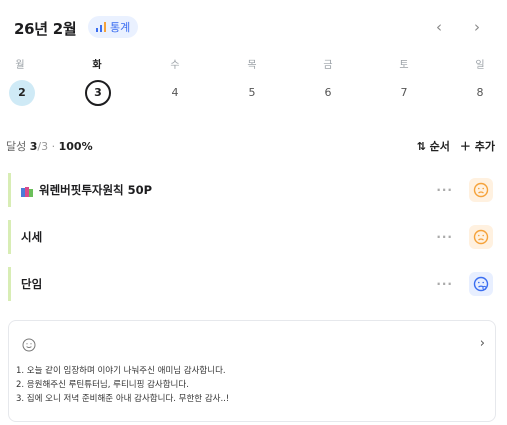  Describe the element at coordinates (45, 29) in the screenshot. I see `page-title: 26년 2월` at that location.